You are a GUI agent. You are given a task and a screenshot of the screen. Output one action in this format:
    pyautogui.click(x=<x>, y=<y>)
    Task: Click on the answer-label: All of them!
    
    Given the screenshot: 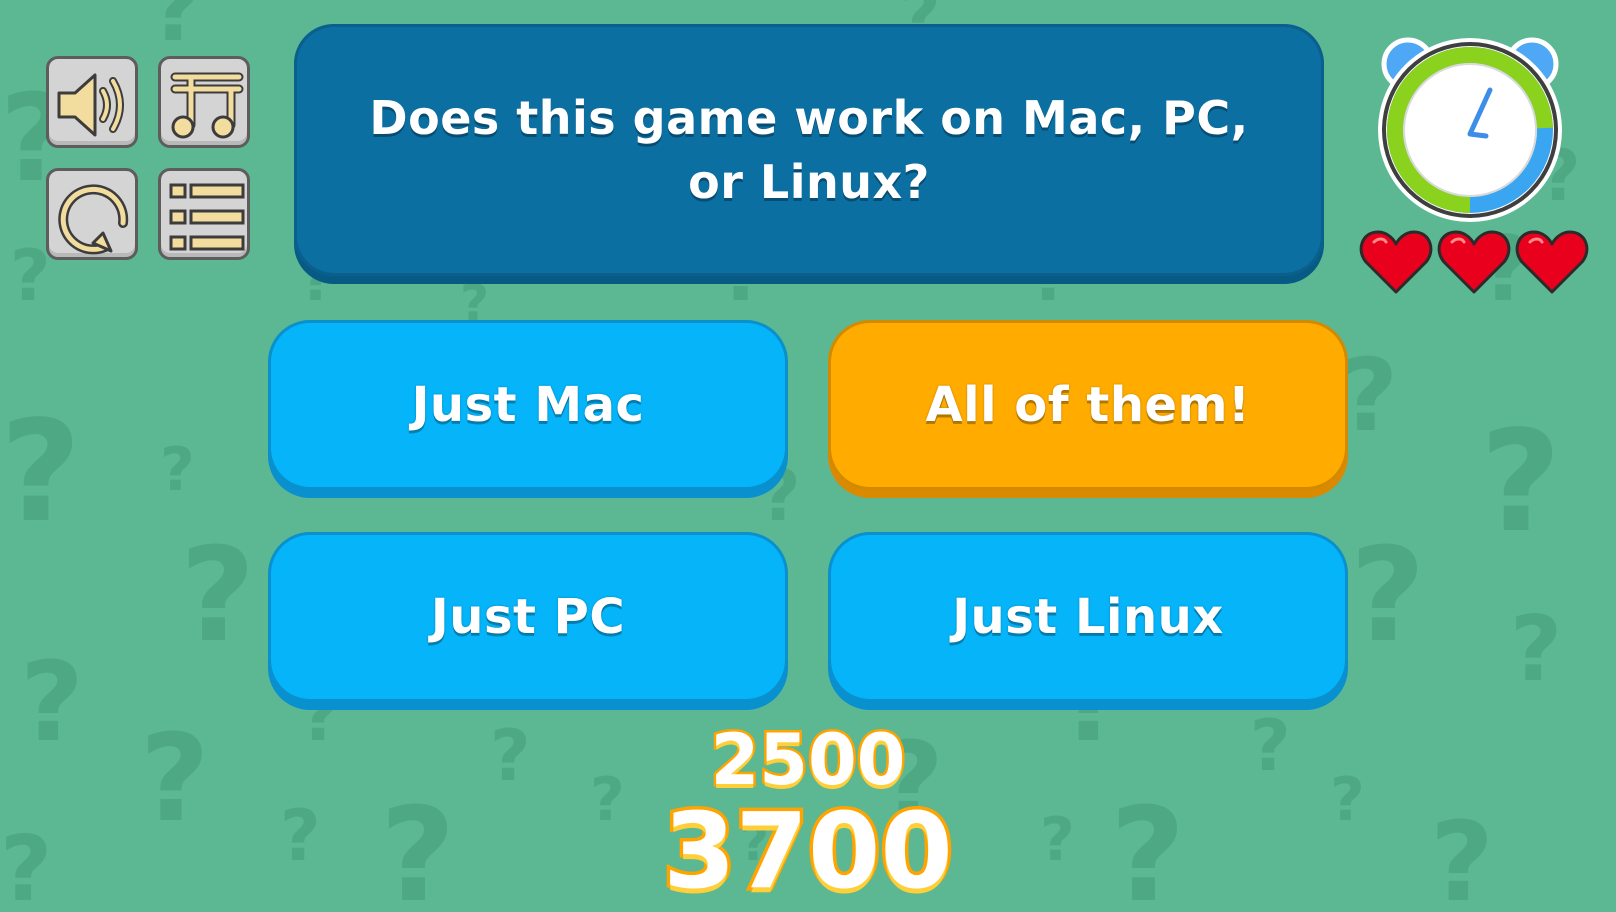 What is the action you would take?
    pyautogui.click(x=1088, y=405)
    